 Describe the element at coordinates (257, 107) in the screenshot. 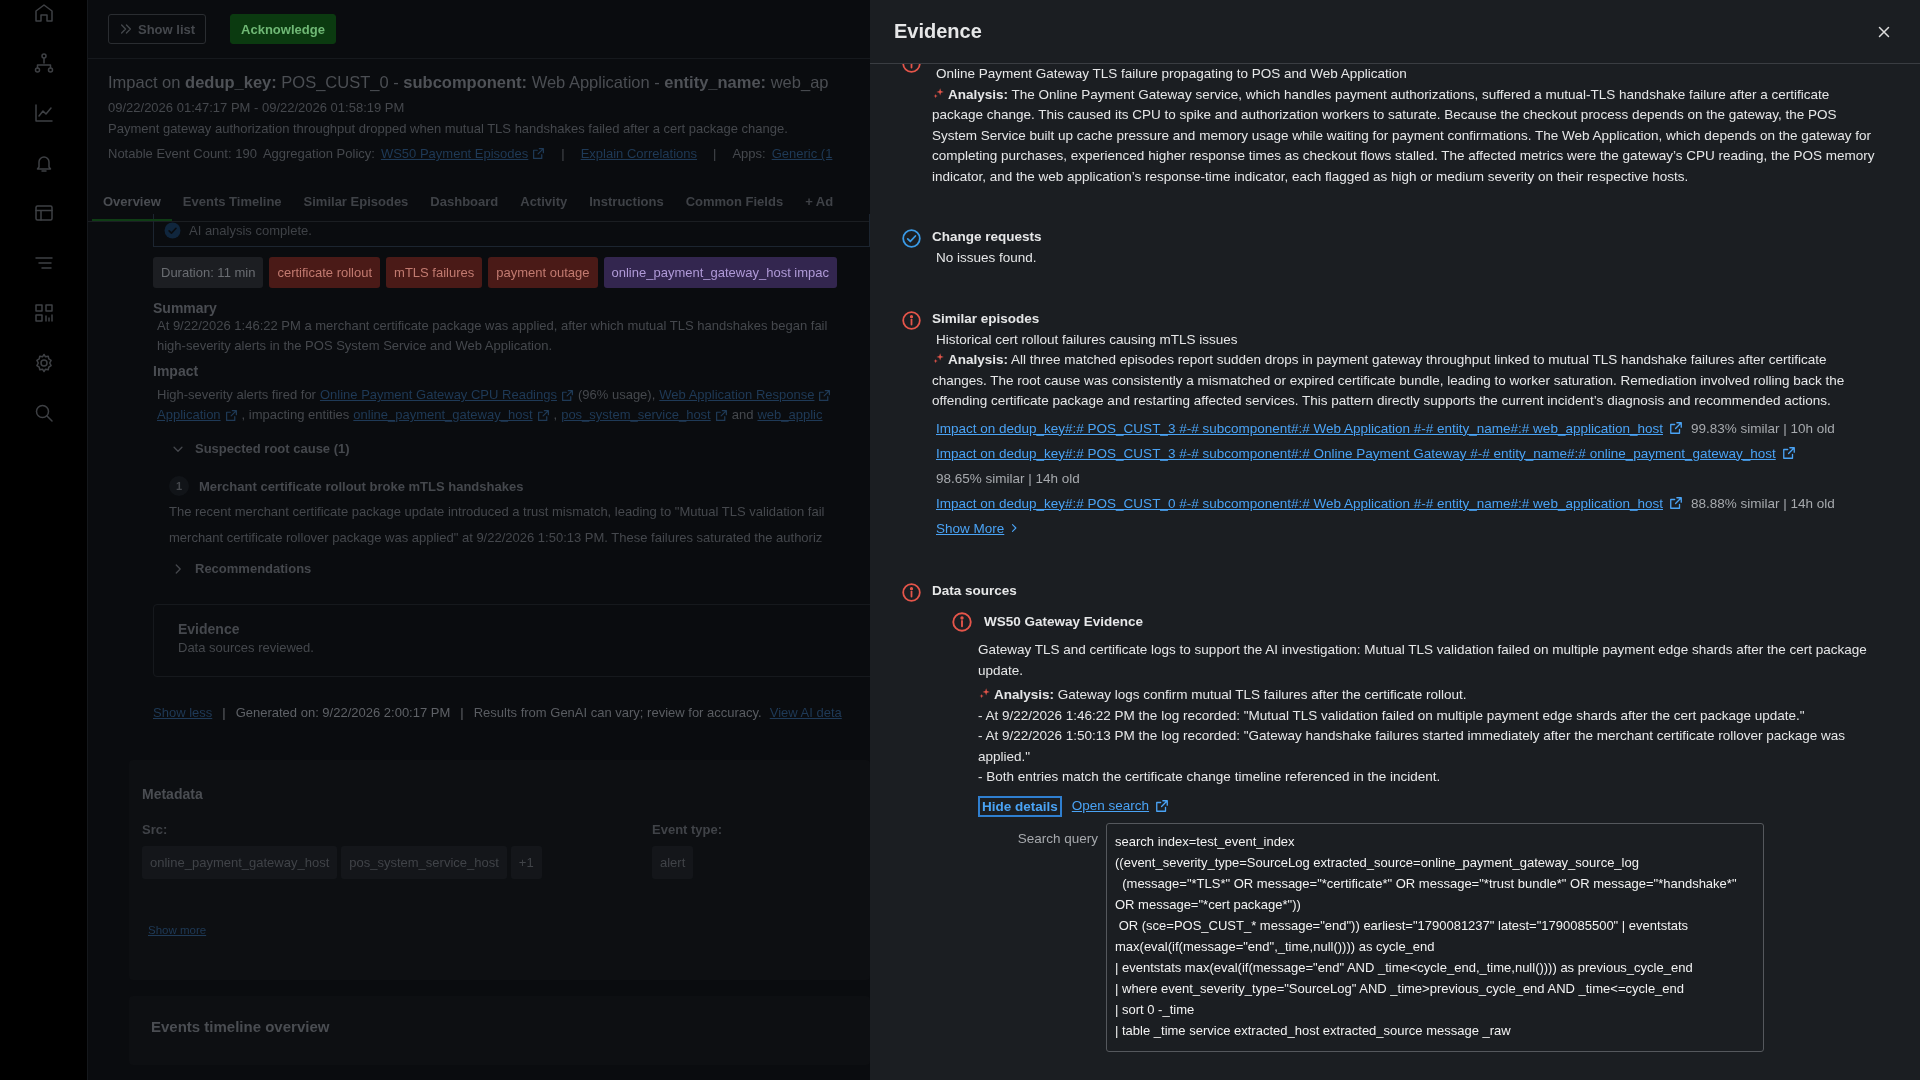

I see `time-range: 09/22/2026 01:47:17 PM - 09/22/2026 01:58:19 PM` at that location.